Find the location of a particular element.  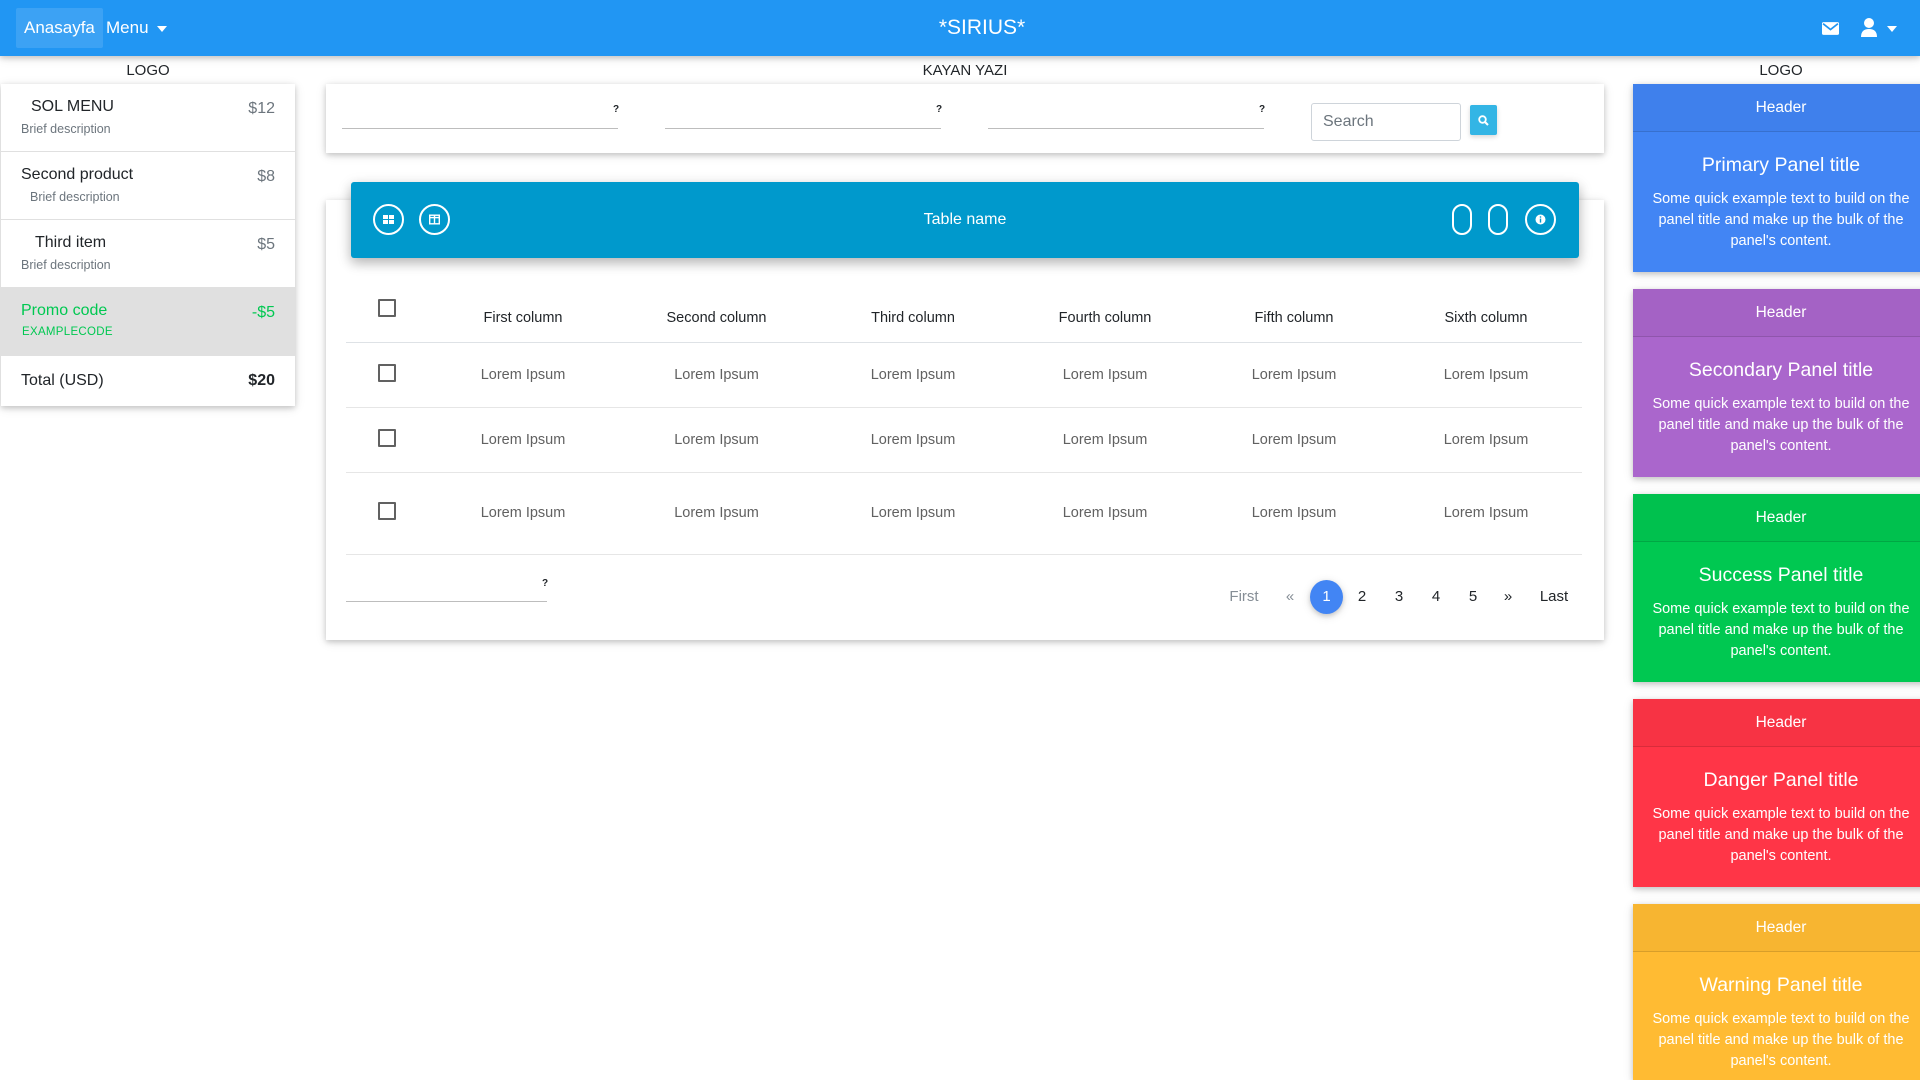

info-icon is located at coordinates (1540, 219).